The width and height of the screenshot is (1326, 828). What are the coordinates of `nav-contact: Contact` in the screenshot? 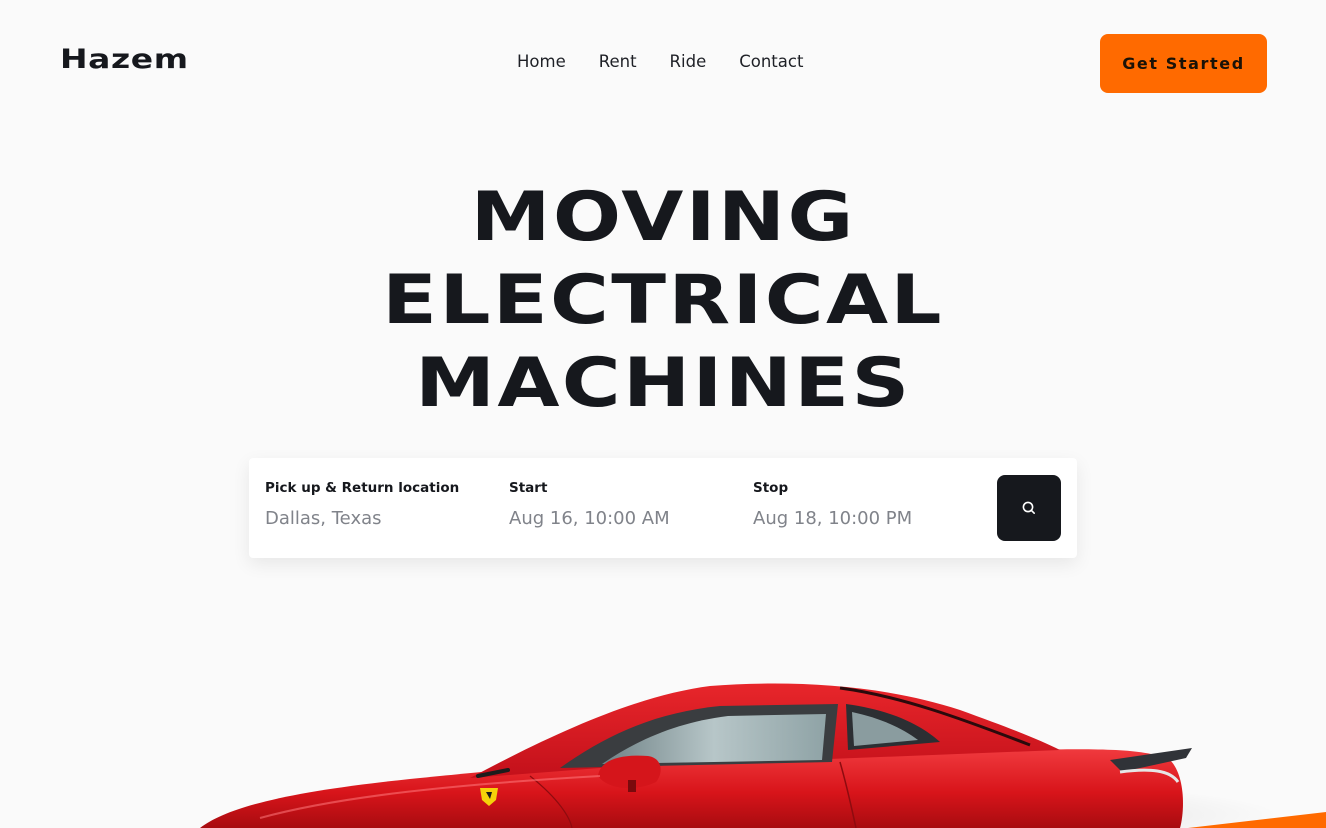 It's located at (771, 61).